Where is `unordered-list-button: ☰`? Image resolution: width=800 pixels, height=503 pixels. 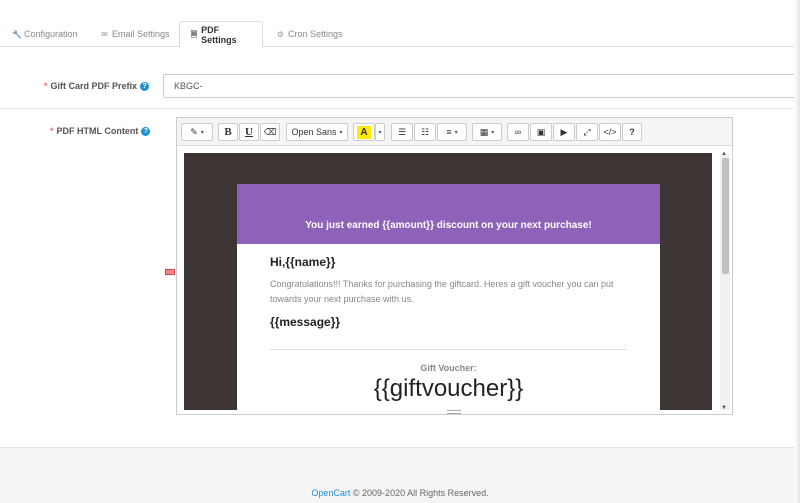
unordered-list-button: ☰ is located at coordinates (402, 132).